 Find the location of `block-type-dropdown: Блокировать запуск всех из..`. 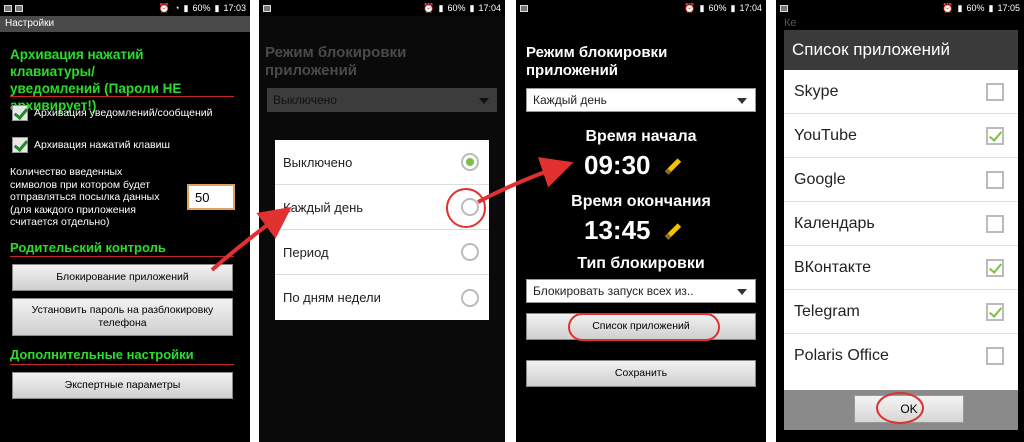

block-type-dropdown: Блокировать запуск всех из.. is located at coordinates (641, 291).